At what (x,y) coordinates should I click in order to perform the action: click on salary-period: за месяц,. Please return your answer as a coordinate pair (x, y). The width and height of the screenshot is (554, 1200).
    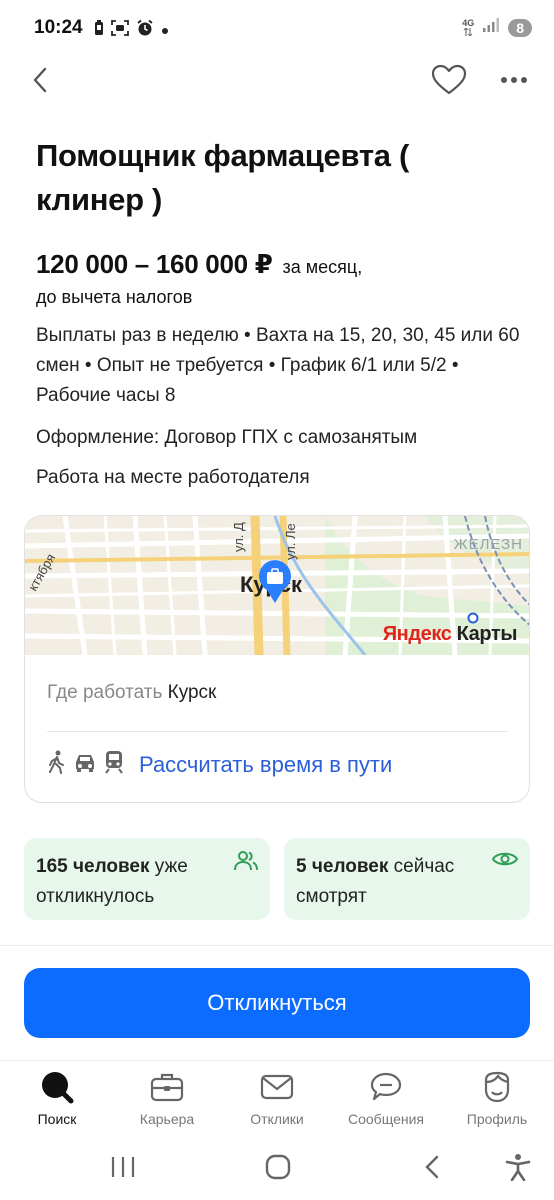
    Looking at the image, I should click on (322, 267).